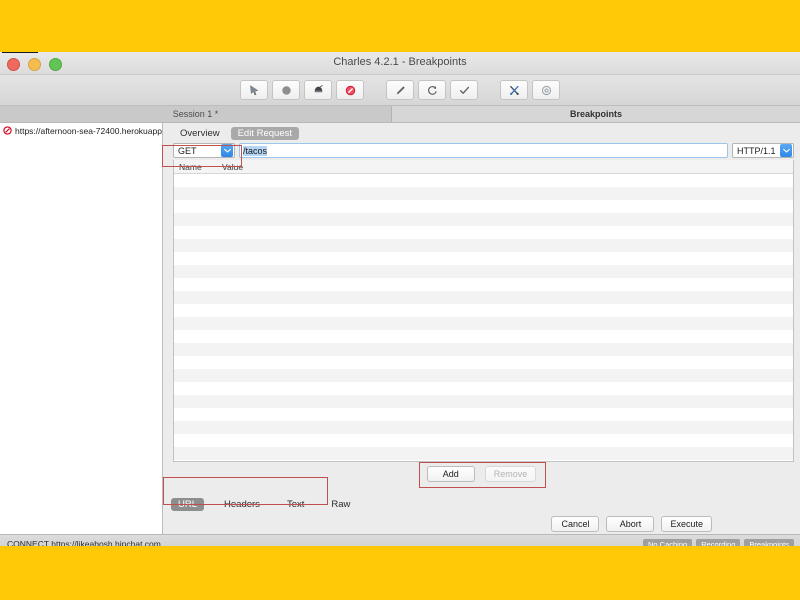 The height and width of the screenshot is (600, 800). What do you see at coordinates (514, 90) in the screenshot?
I see `tools-scissors-icon-button` at bounding box center [514, 90].